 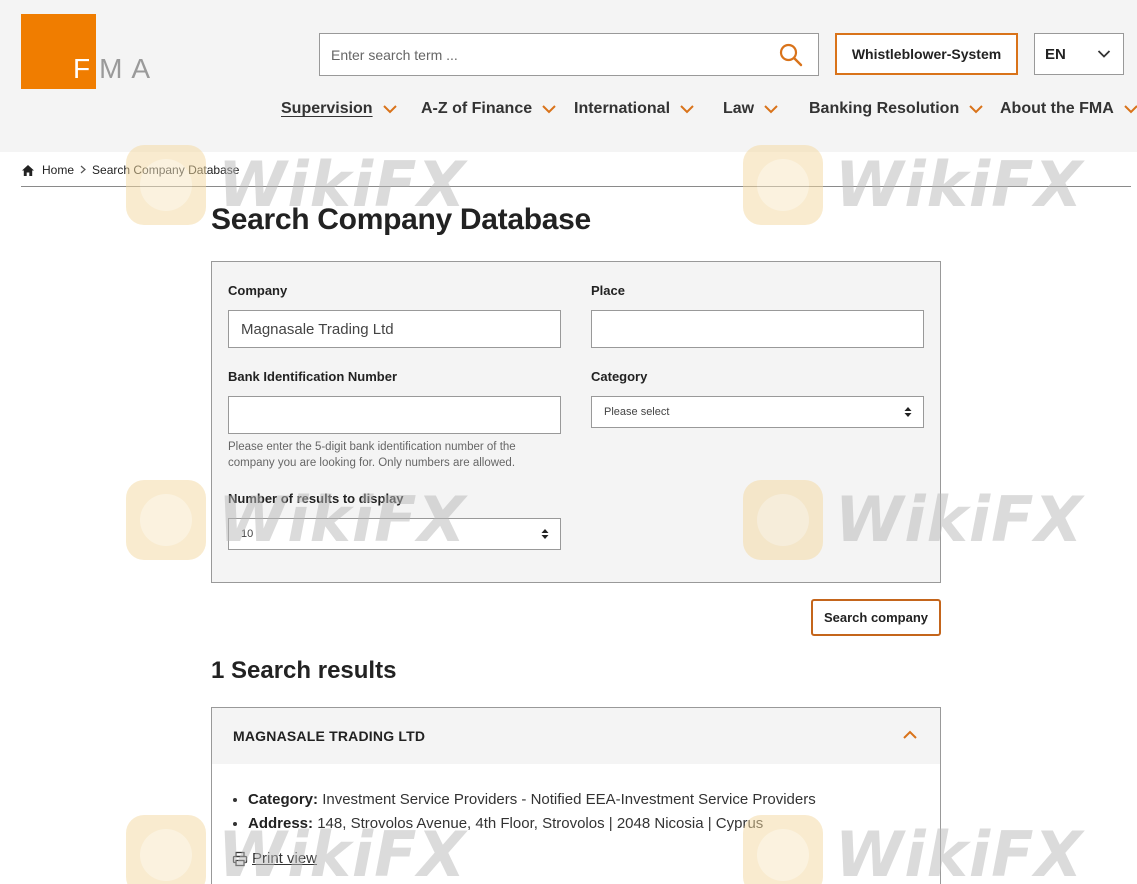 What do you see at coordinates (1079, 54) in the screenshot?
I see `language-select: EN` at bounding box center [1079, 54].